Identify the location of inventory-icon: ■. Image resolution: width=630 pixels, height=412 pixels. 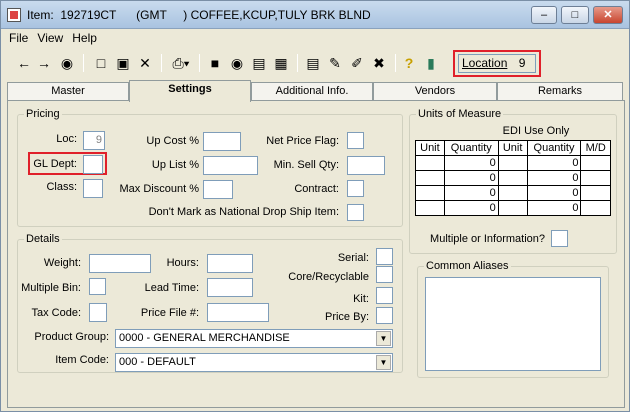
(215, 63).